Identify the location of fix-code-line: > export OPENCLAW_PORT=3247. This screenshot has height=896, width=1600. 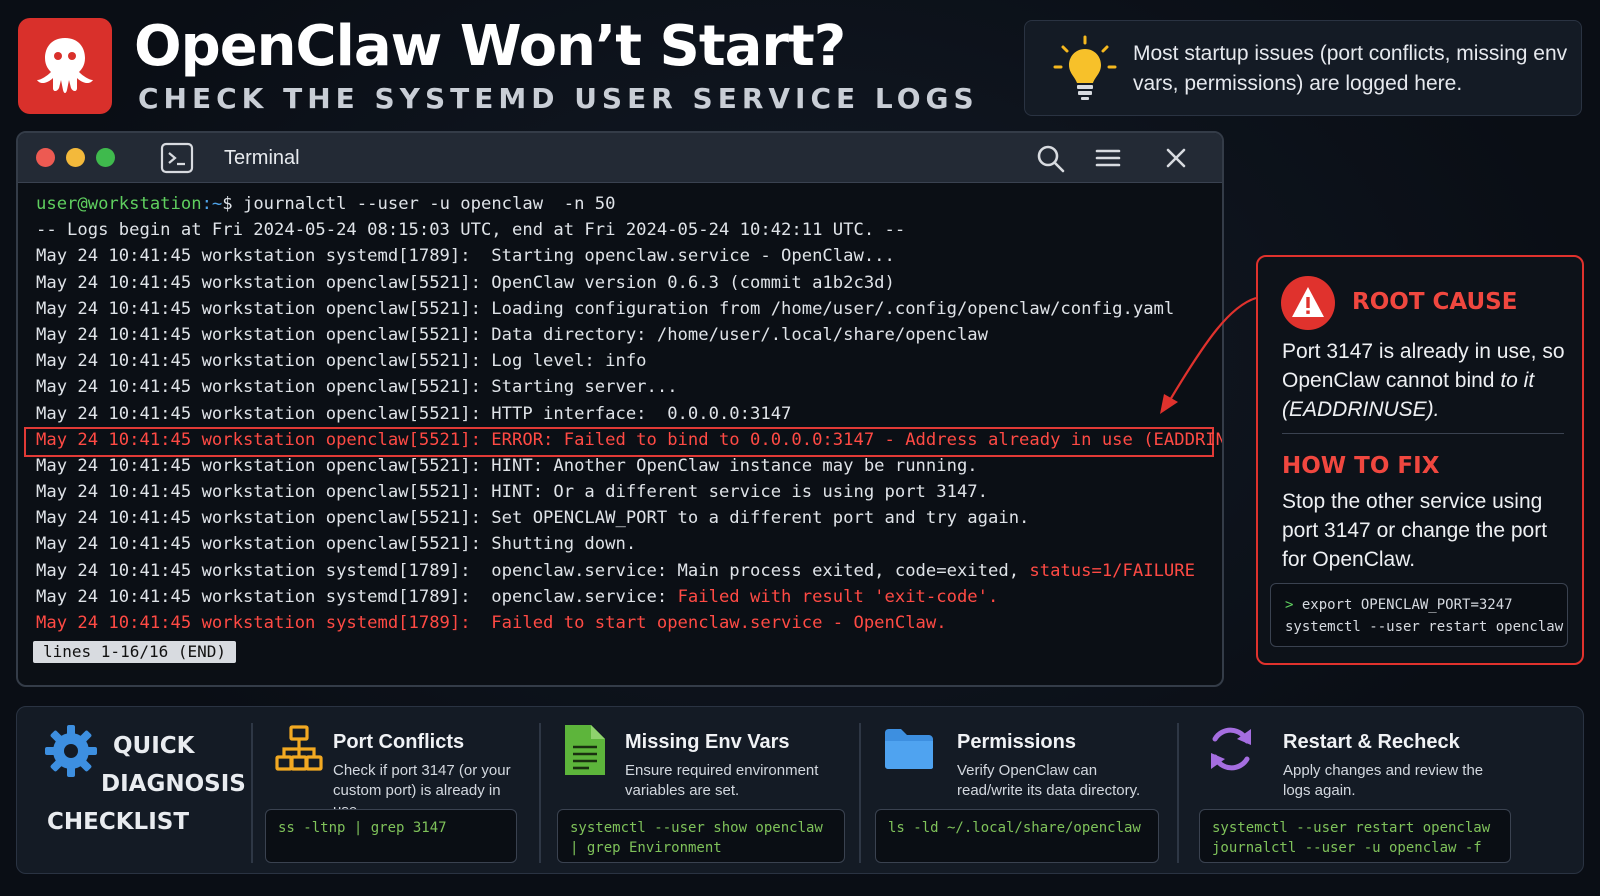
(1426, 605).